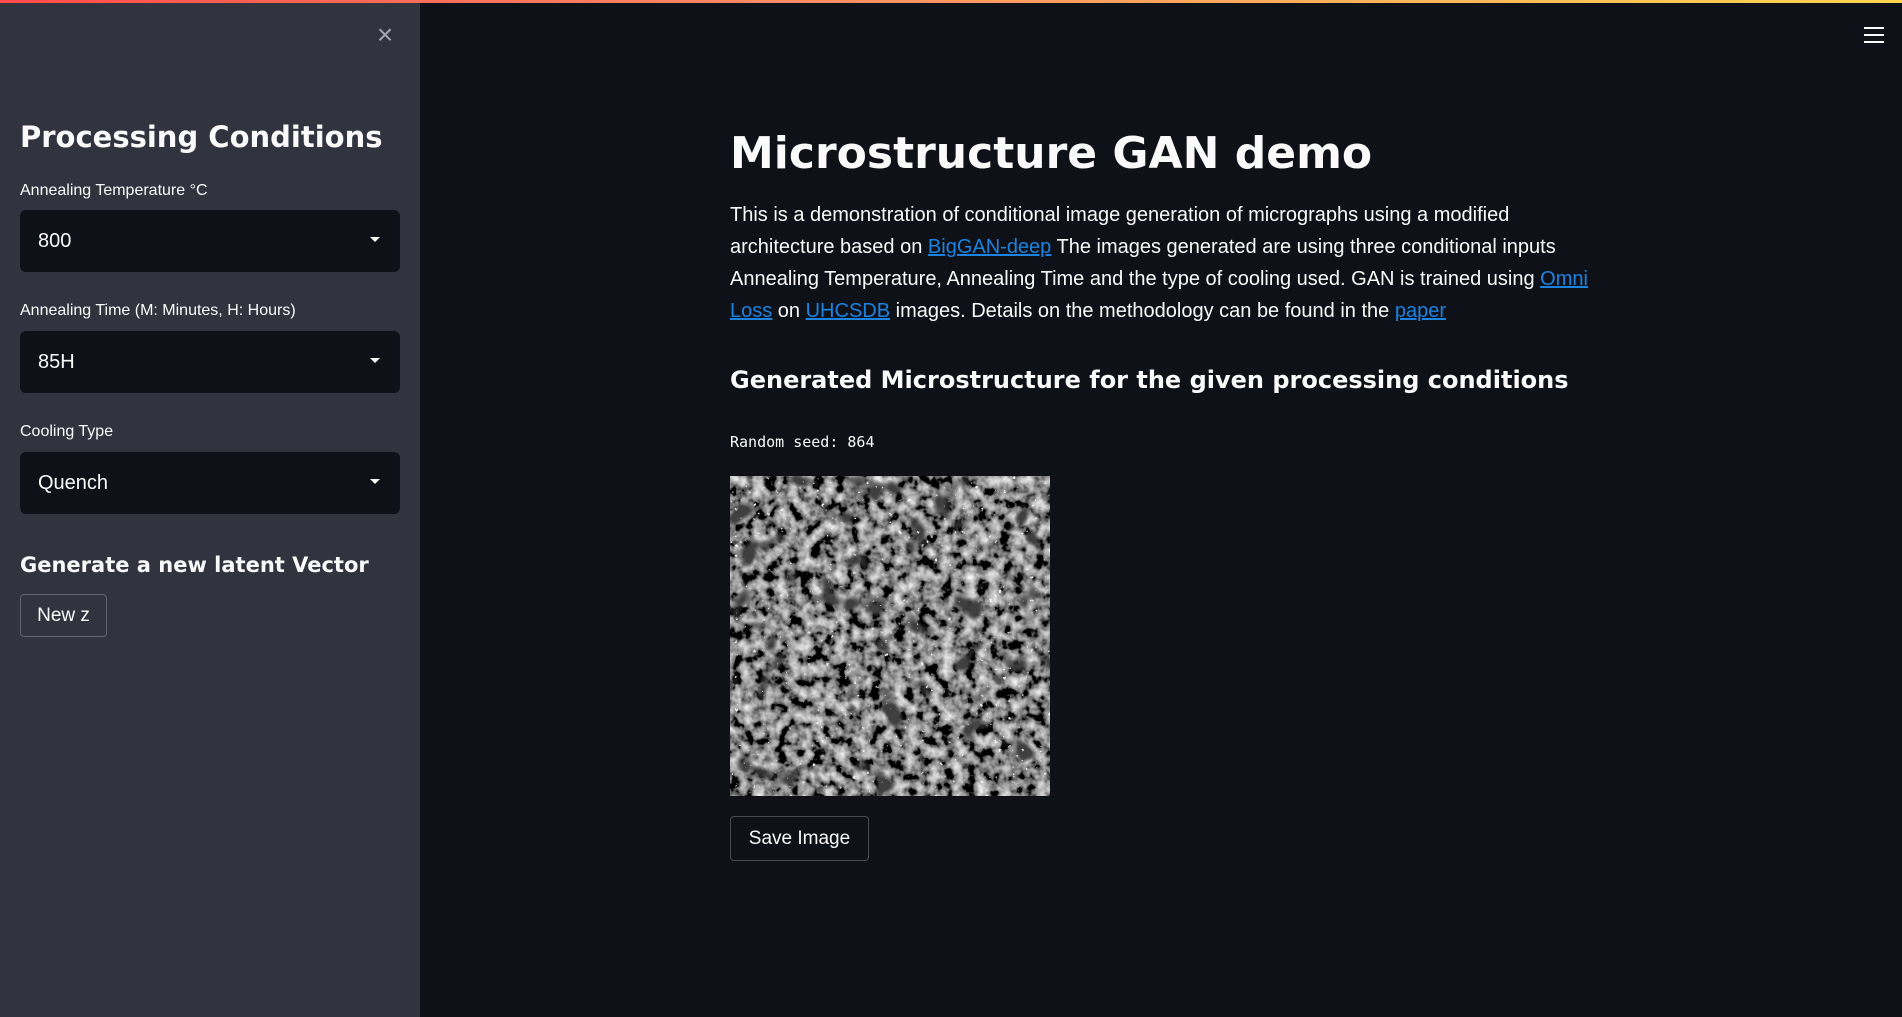 The height and width of the screenshot is (1017, 1902). What do you see at coordinates (1051, 153) in the screenshot?
I see `page-title: Microstructure GAN demo` at bounding box center [1051, 153].